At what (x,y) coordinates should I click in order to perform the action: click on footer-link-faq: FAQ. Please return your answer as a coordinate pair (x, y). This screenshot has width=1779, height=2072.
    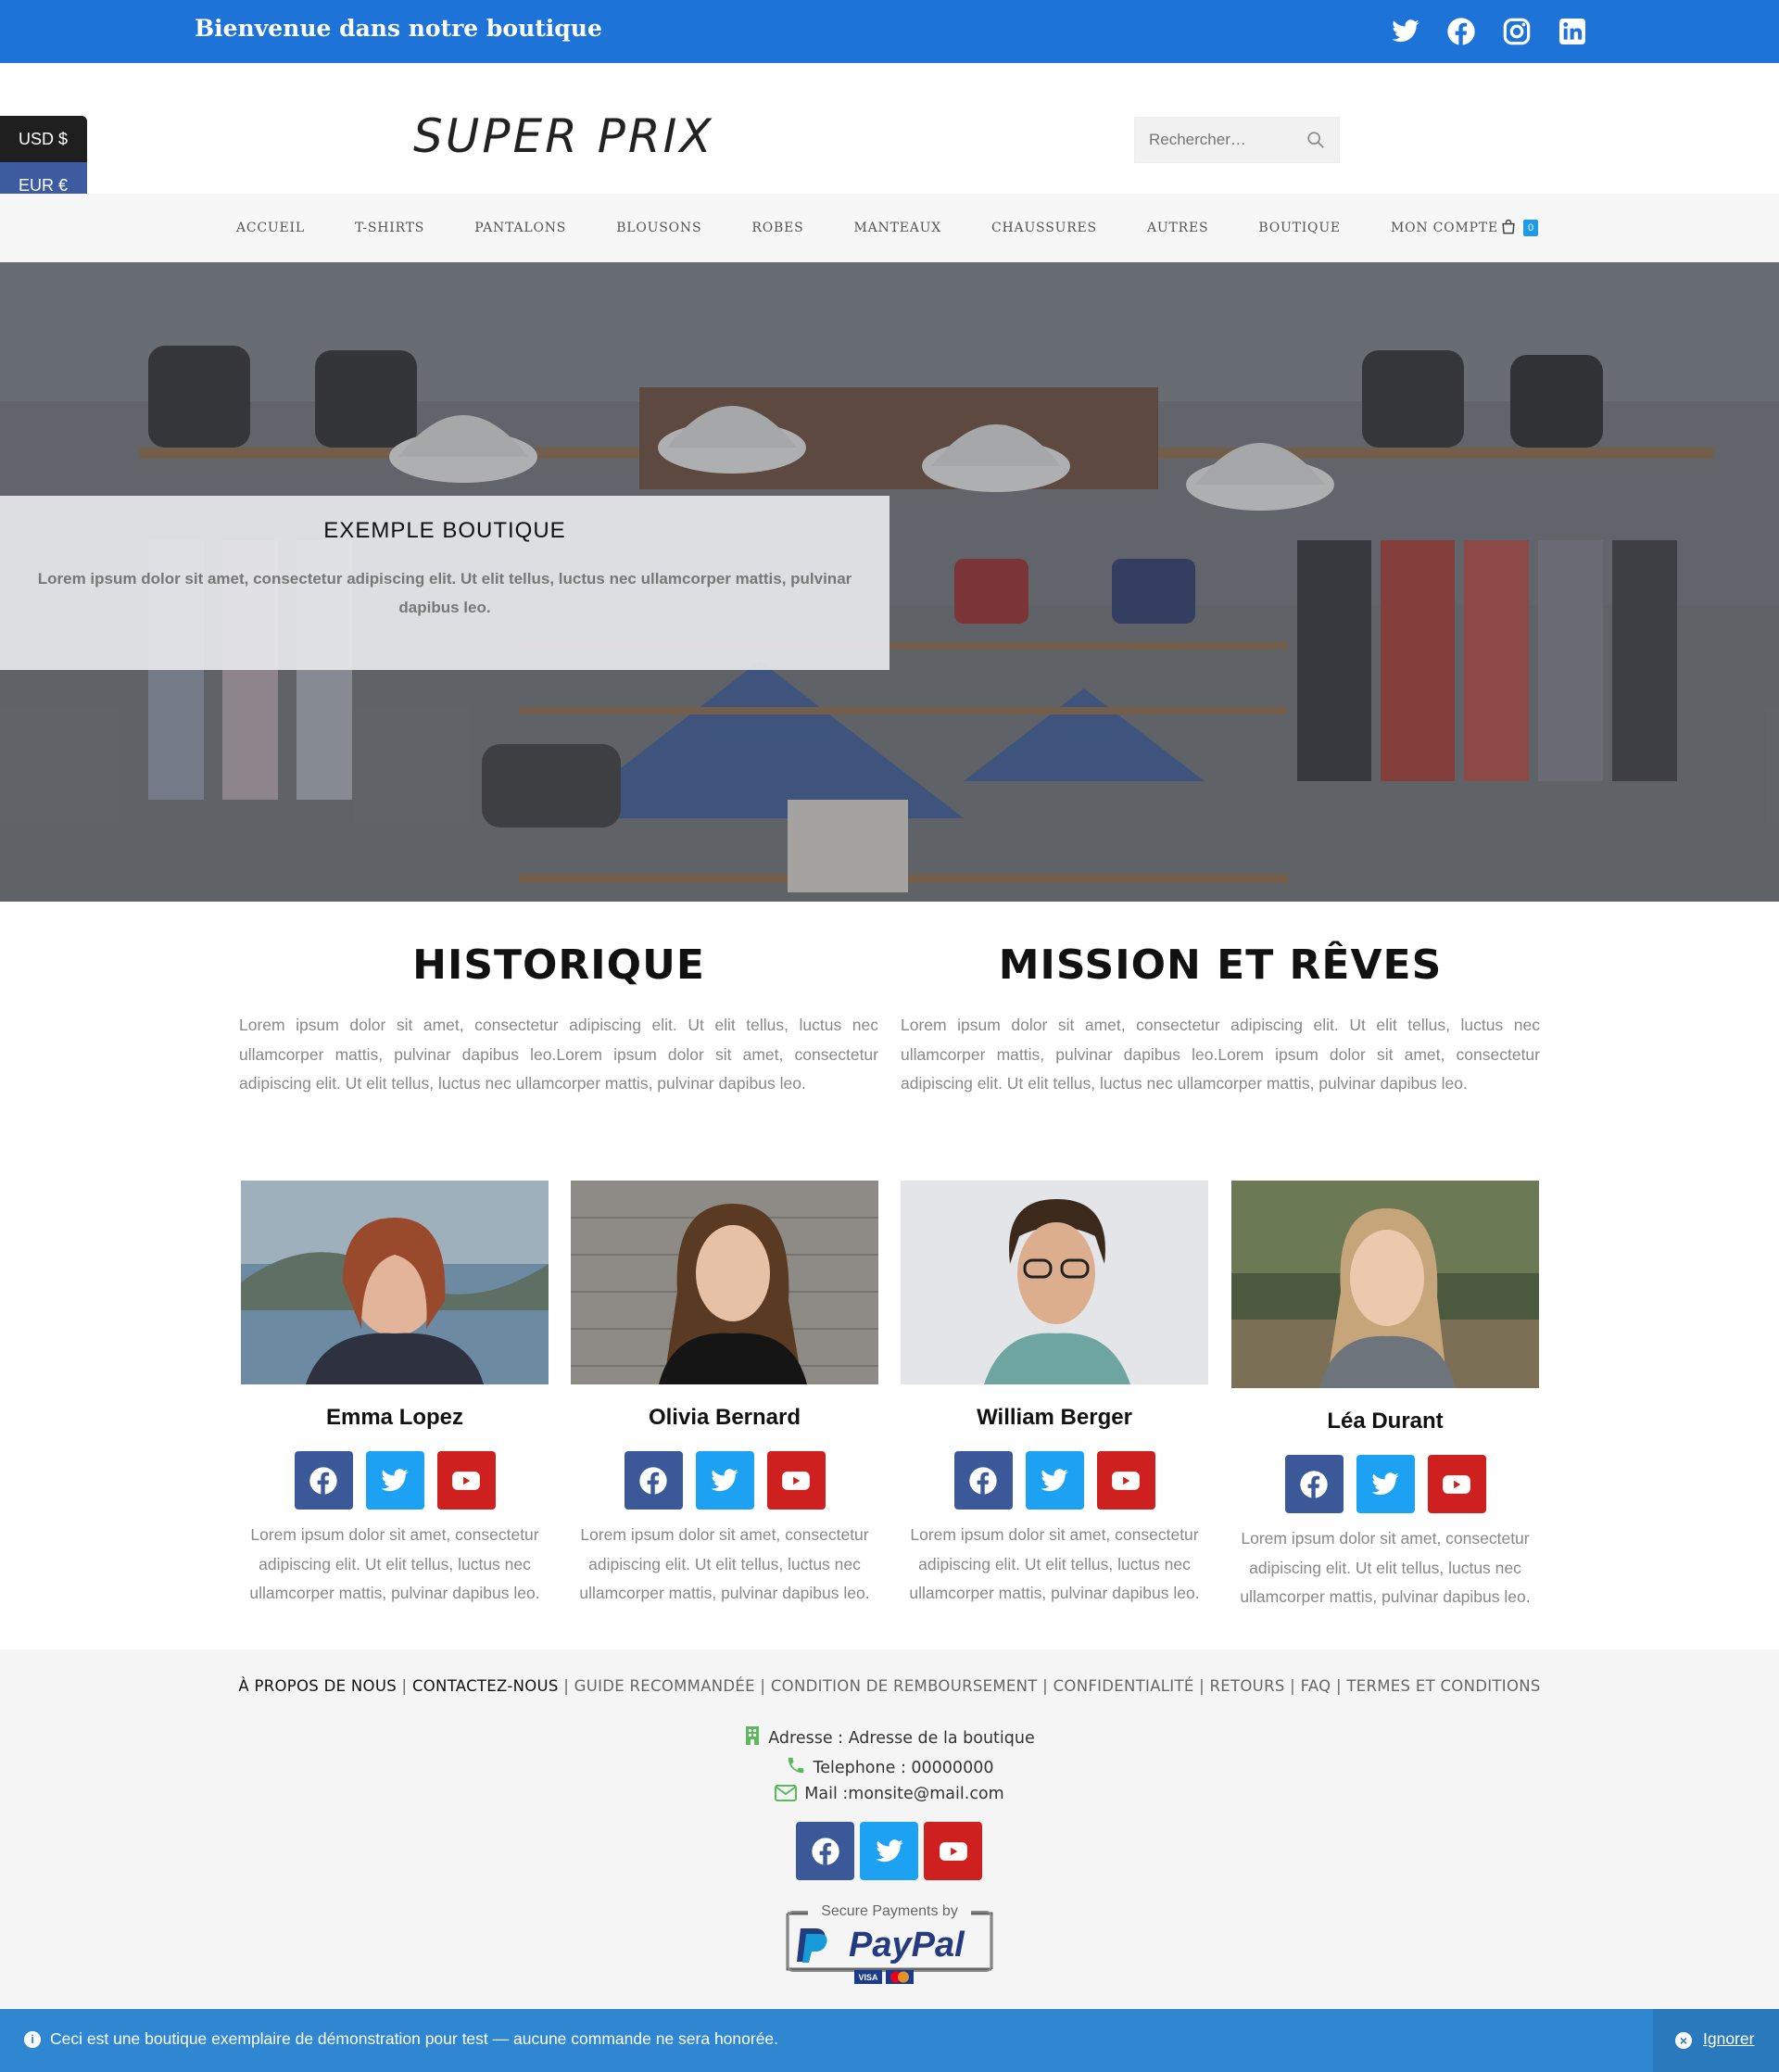
    Looking at the image, I should click on (1316, 1686).